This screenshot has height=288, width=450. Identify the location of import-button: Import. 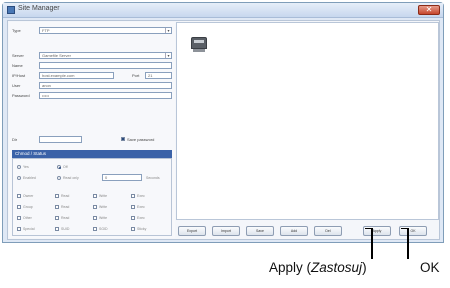
(226, 231).